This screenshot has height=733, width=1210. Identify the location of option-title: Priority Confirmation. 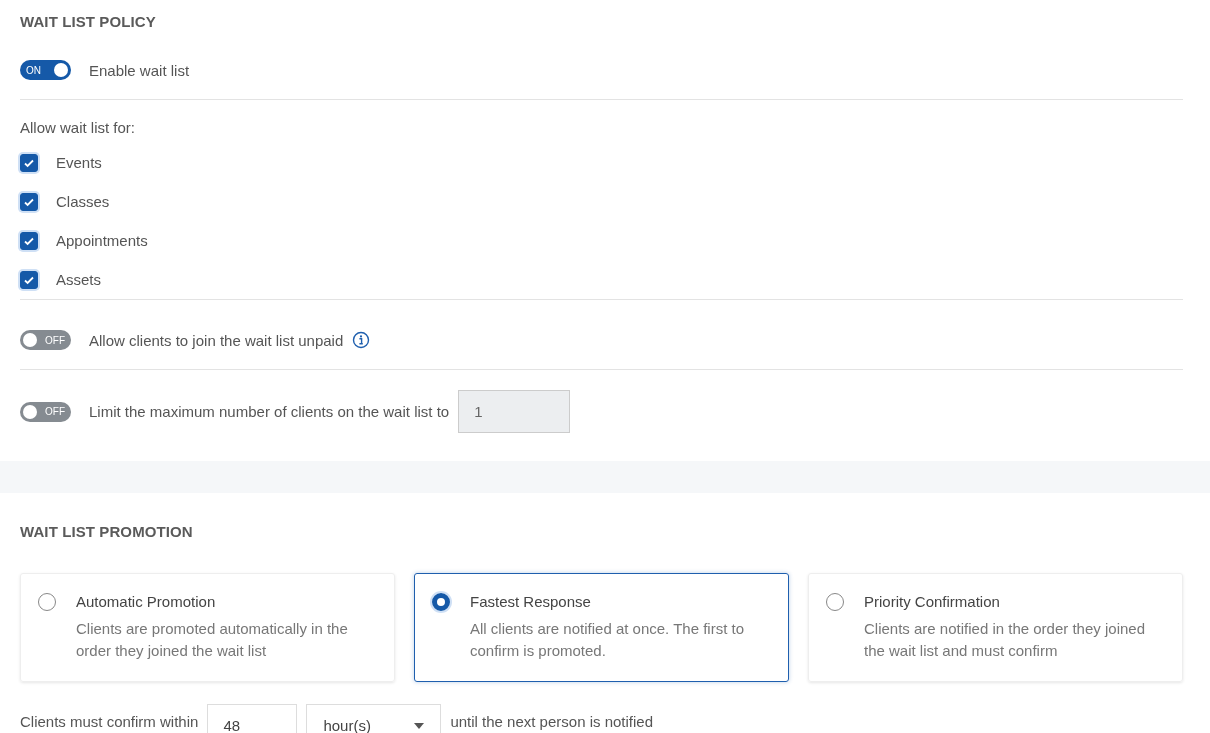
(932, 601).